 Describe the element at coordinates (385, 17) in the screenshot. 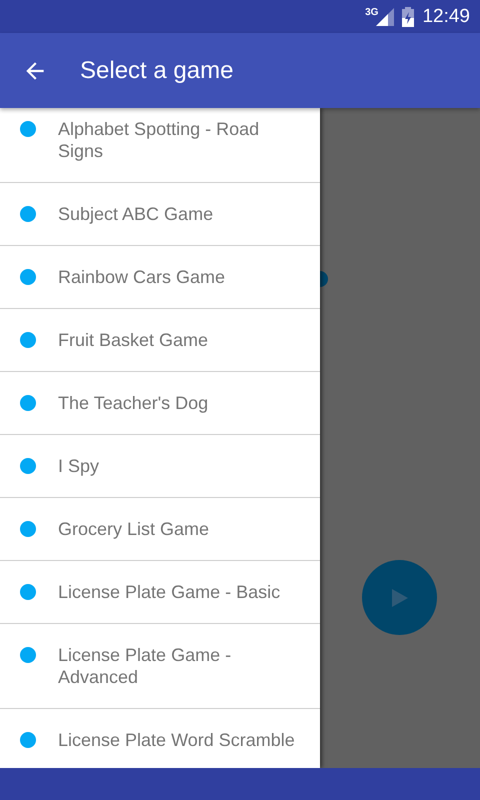

I see `signal-icon` at that location.